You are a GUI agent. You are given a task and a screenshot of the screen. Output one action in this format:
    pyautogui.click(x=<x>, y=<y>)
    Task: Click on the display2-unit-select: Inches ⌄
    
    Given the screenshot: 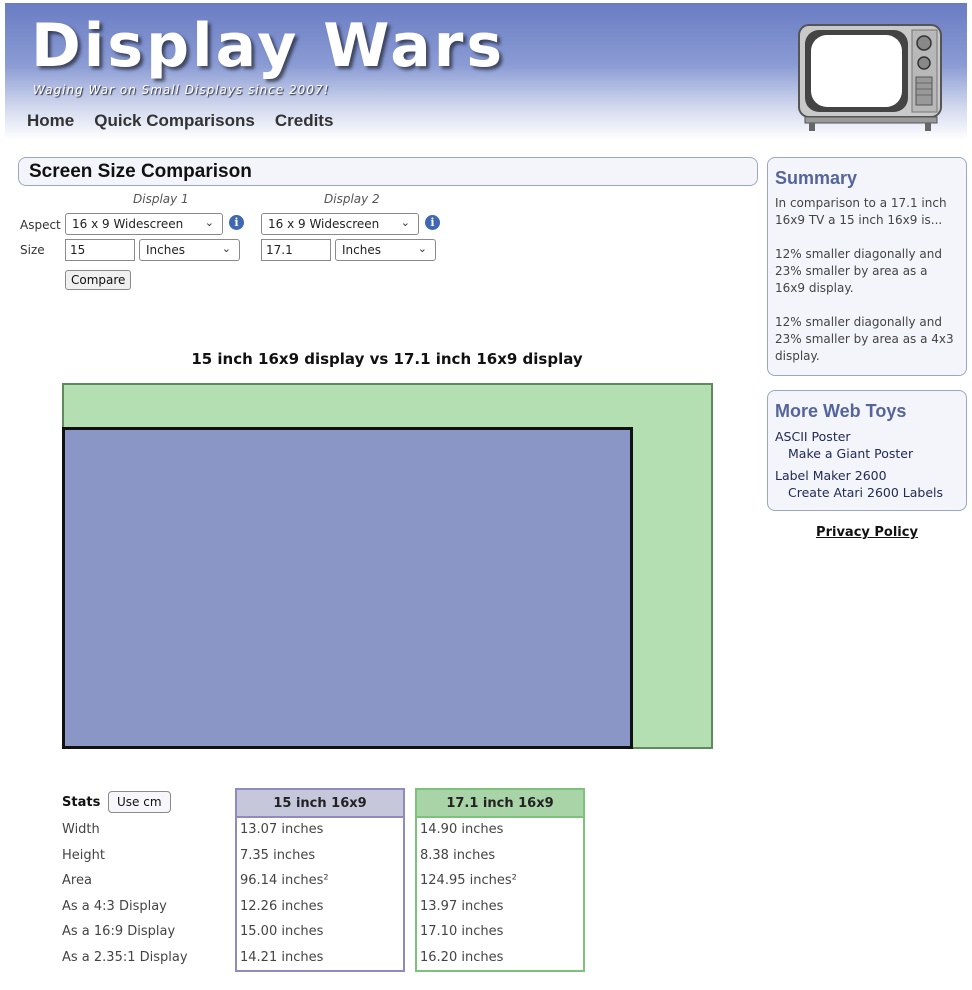 What is the action you would take?
    pyautogui.click(x=385, y=250)
    